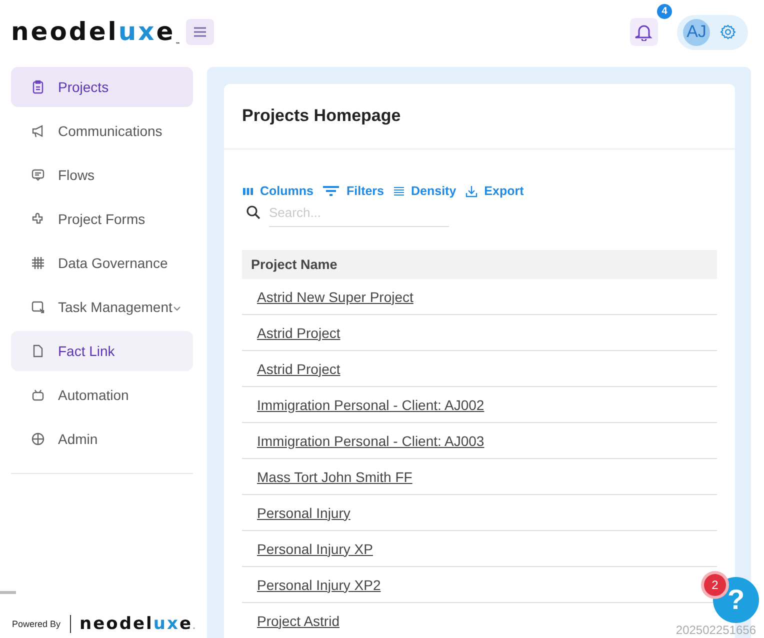  What do you see at coordinates (353, 191) in the screenshot?
I see `filters-button: Filters` at bounding box center [353, 191].